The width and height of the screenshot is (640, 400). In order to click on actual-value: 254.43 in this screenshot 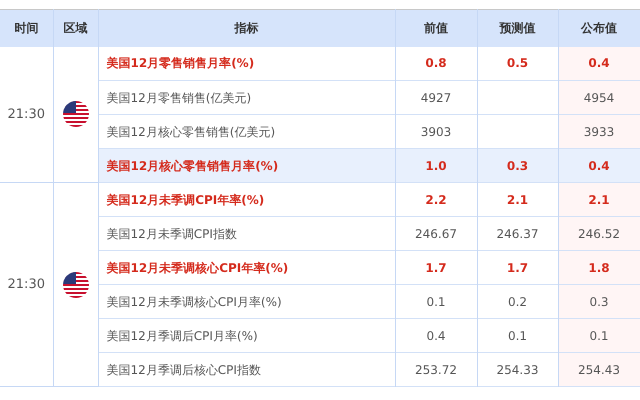, I will do `click(599, 369)`.